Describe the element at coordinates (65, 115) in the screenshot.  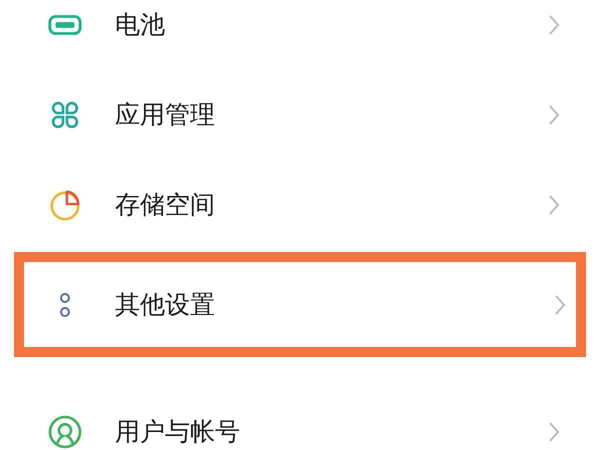
I see `four-petal-icon` at that location.